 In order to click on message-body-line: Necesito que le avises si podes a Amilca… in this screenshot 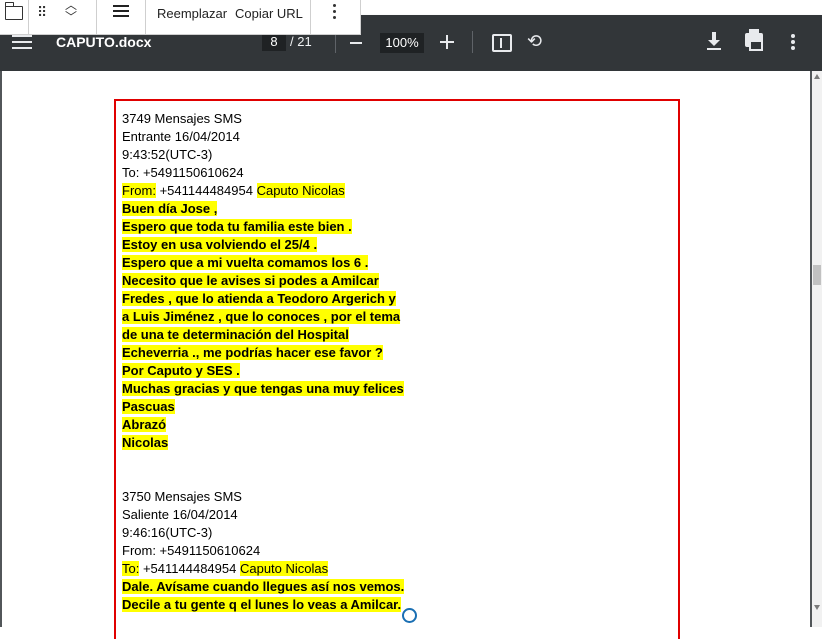, I will do `click(250, 280)`.